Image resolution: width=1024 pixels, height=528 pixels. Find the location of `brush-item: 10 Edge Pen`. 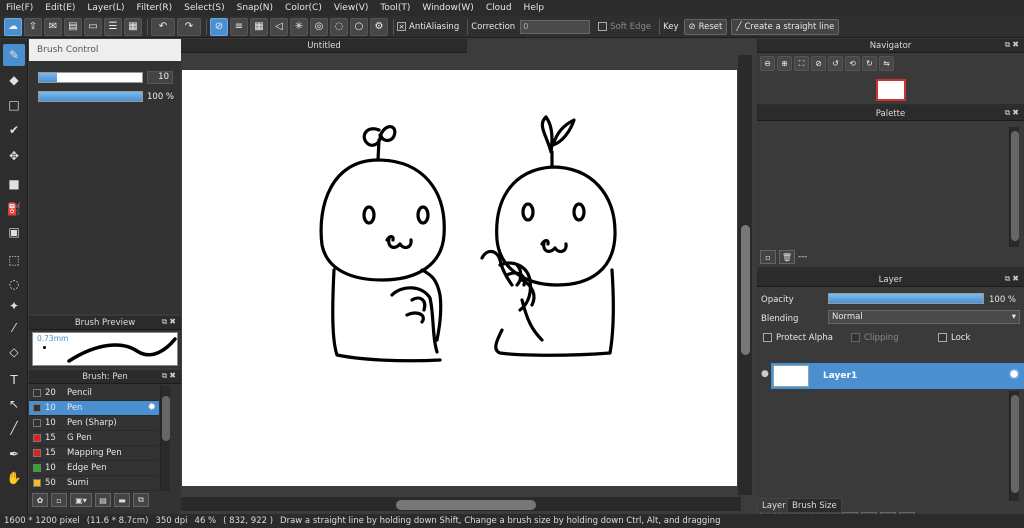

brush-item: 10 Edge Pen is located at coordinates (94, 468).